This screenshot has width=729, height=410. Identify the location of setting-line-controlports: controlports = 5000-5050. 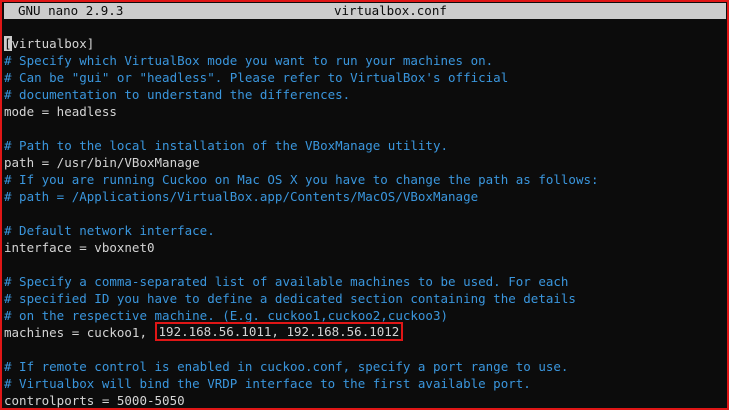
(365, 400).